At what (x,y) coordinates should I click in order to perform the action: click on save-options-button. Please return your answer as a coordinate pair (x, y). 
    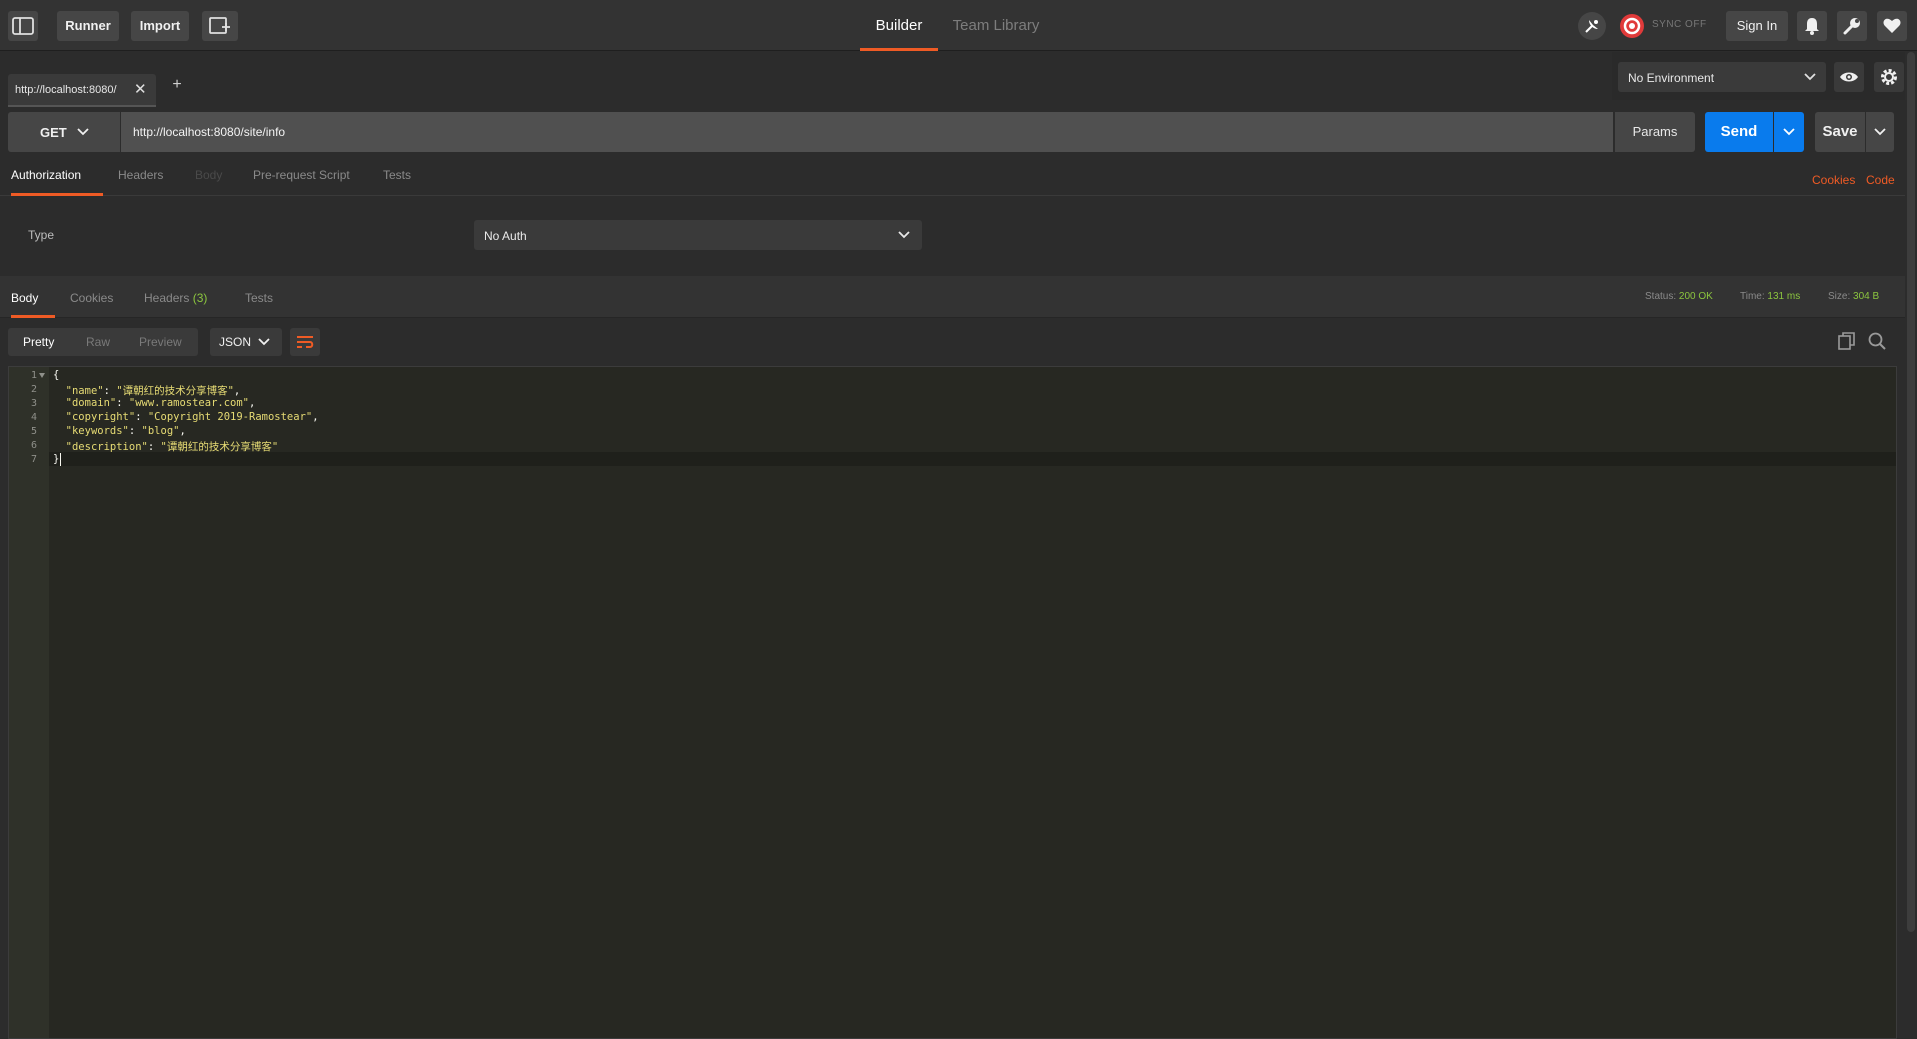
    Looking at the image, I should click on (1880, 132).